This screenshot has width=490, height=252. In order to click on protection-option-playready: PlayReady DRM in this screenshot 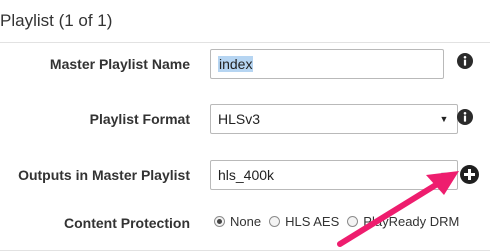, I will do `click(403, 221)`.